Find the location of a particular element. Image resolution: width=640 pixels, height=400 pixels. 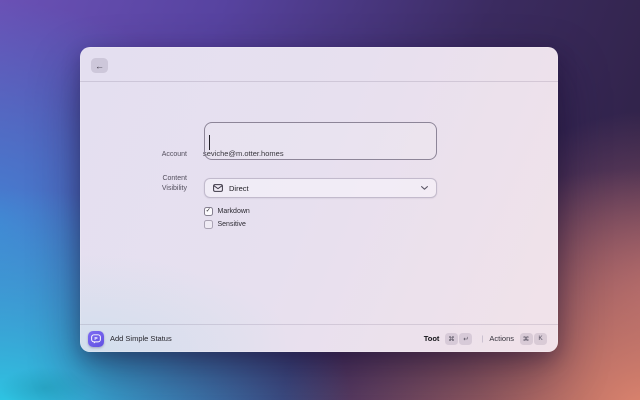

sensitive-checkbox-label: Sensitive is located at coordinates (231, 224).